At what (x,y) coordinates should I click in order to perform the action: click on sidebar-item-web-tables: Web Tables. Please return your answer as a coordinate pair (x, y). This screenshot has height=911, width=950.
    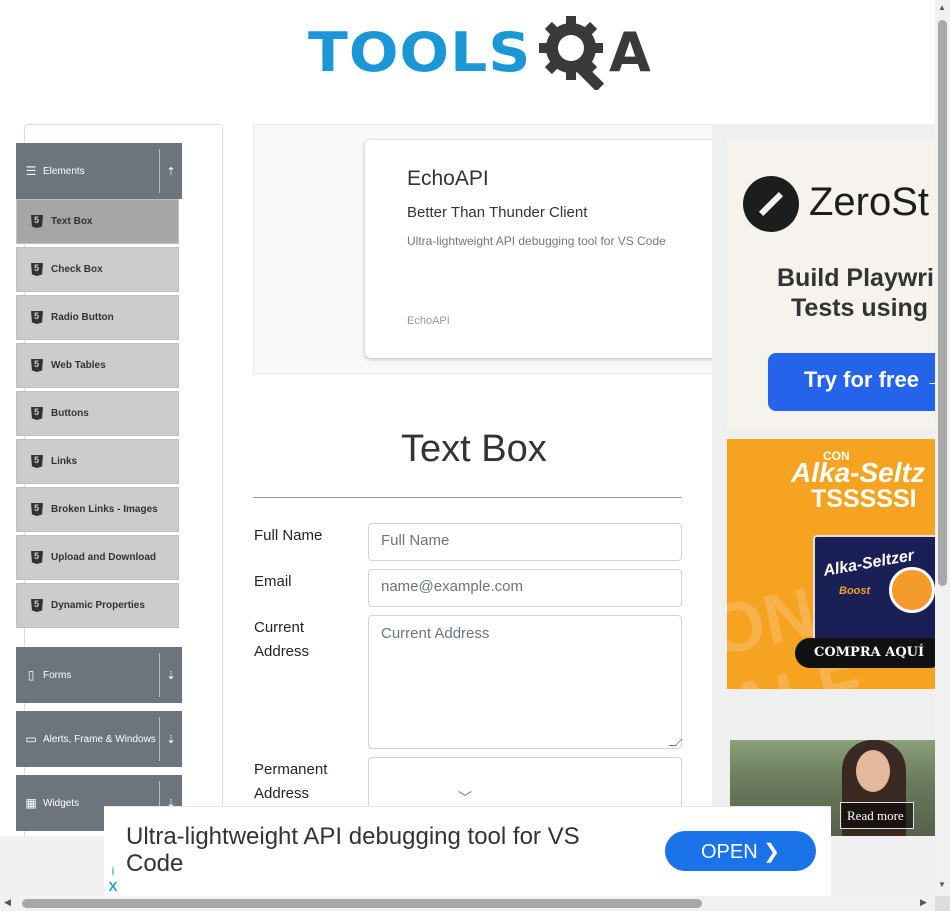
    Looking at the image, I should click on (97, 365).